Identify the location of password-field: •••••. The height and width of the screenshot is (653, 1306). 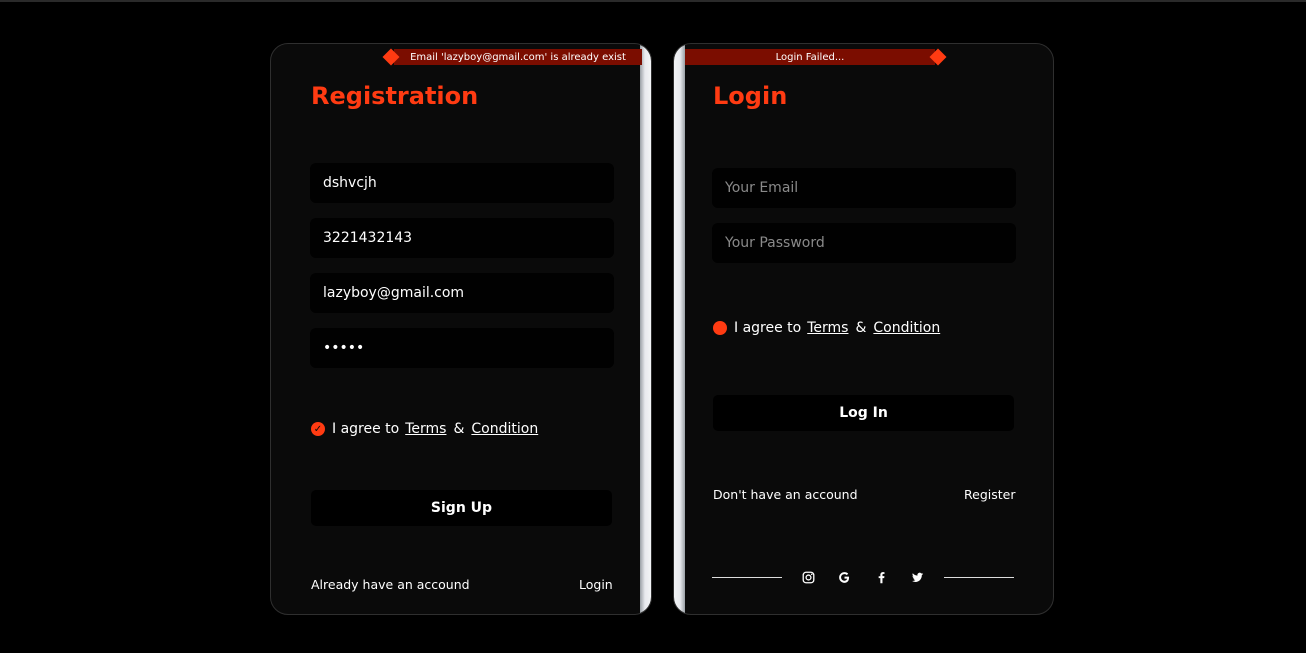
(462, 348).